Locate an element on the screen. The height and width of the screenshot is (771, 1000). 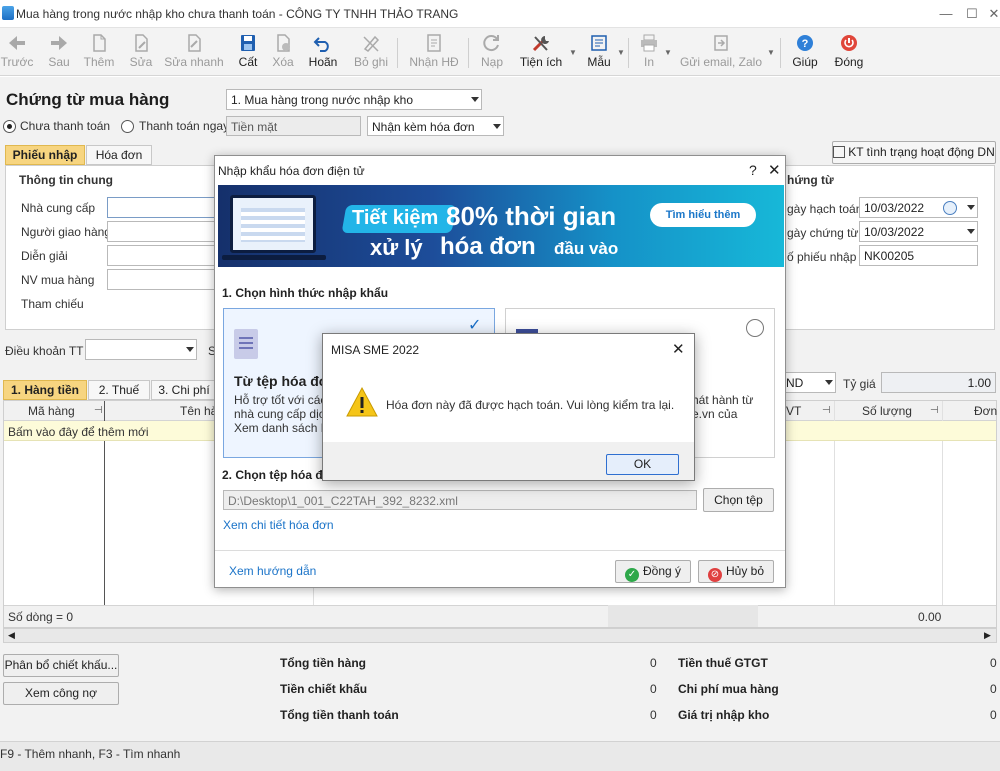
check-circle-icon: ✓ is located at coordinates (631, 575).